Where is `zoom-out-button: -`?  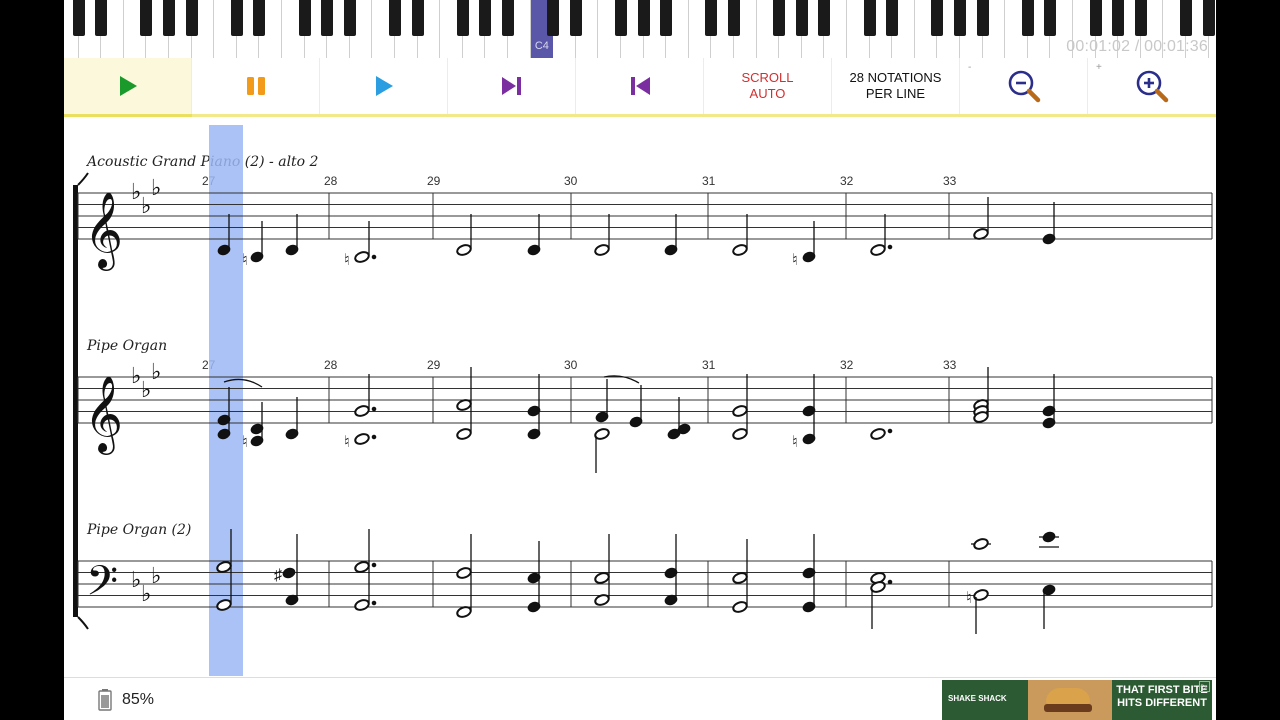
zoom-out-button: - is located at coordinates (1024, 86).